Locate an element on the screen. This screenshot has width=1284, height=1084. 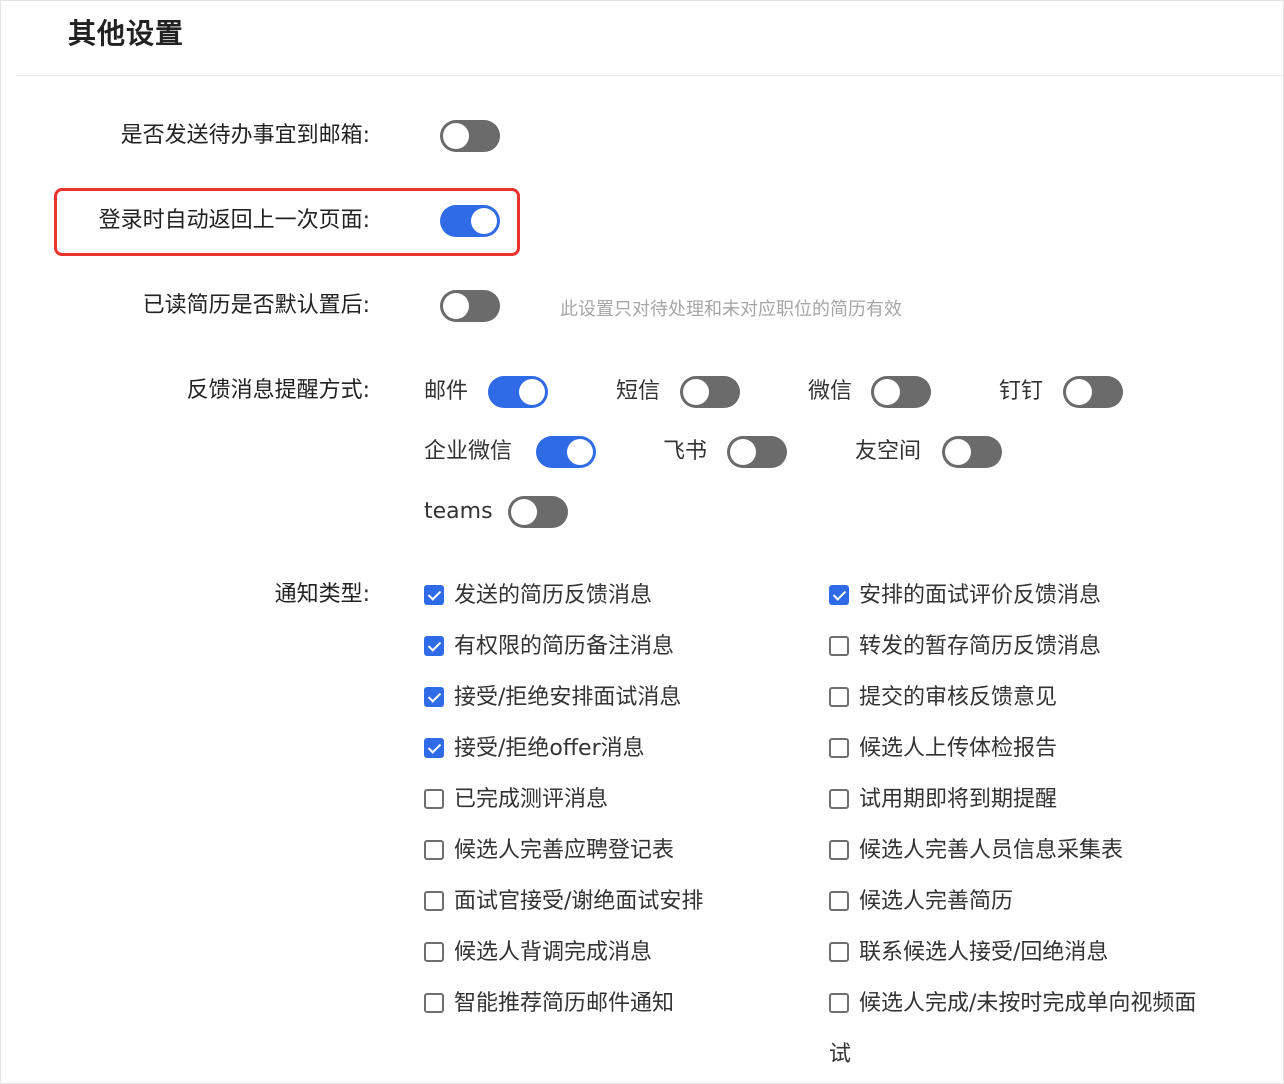
channel-sms-toggle is located at coordinates (710, 392).